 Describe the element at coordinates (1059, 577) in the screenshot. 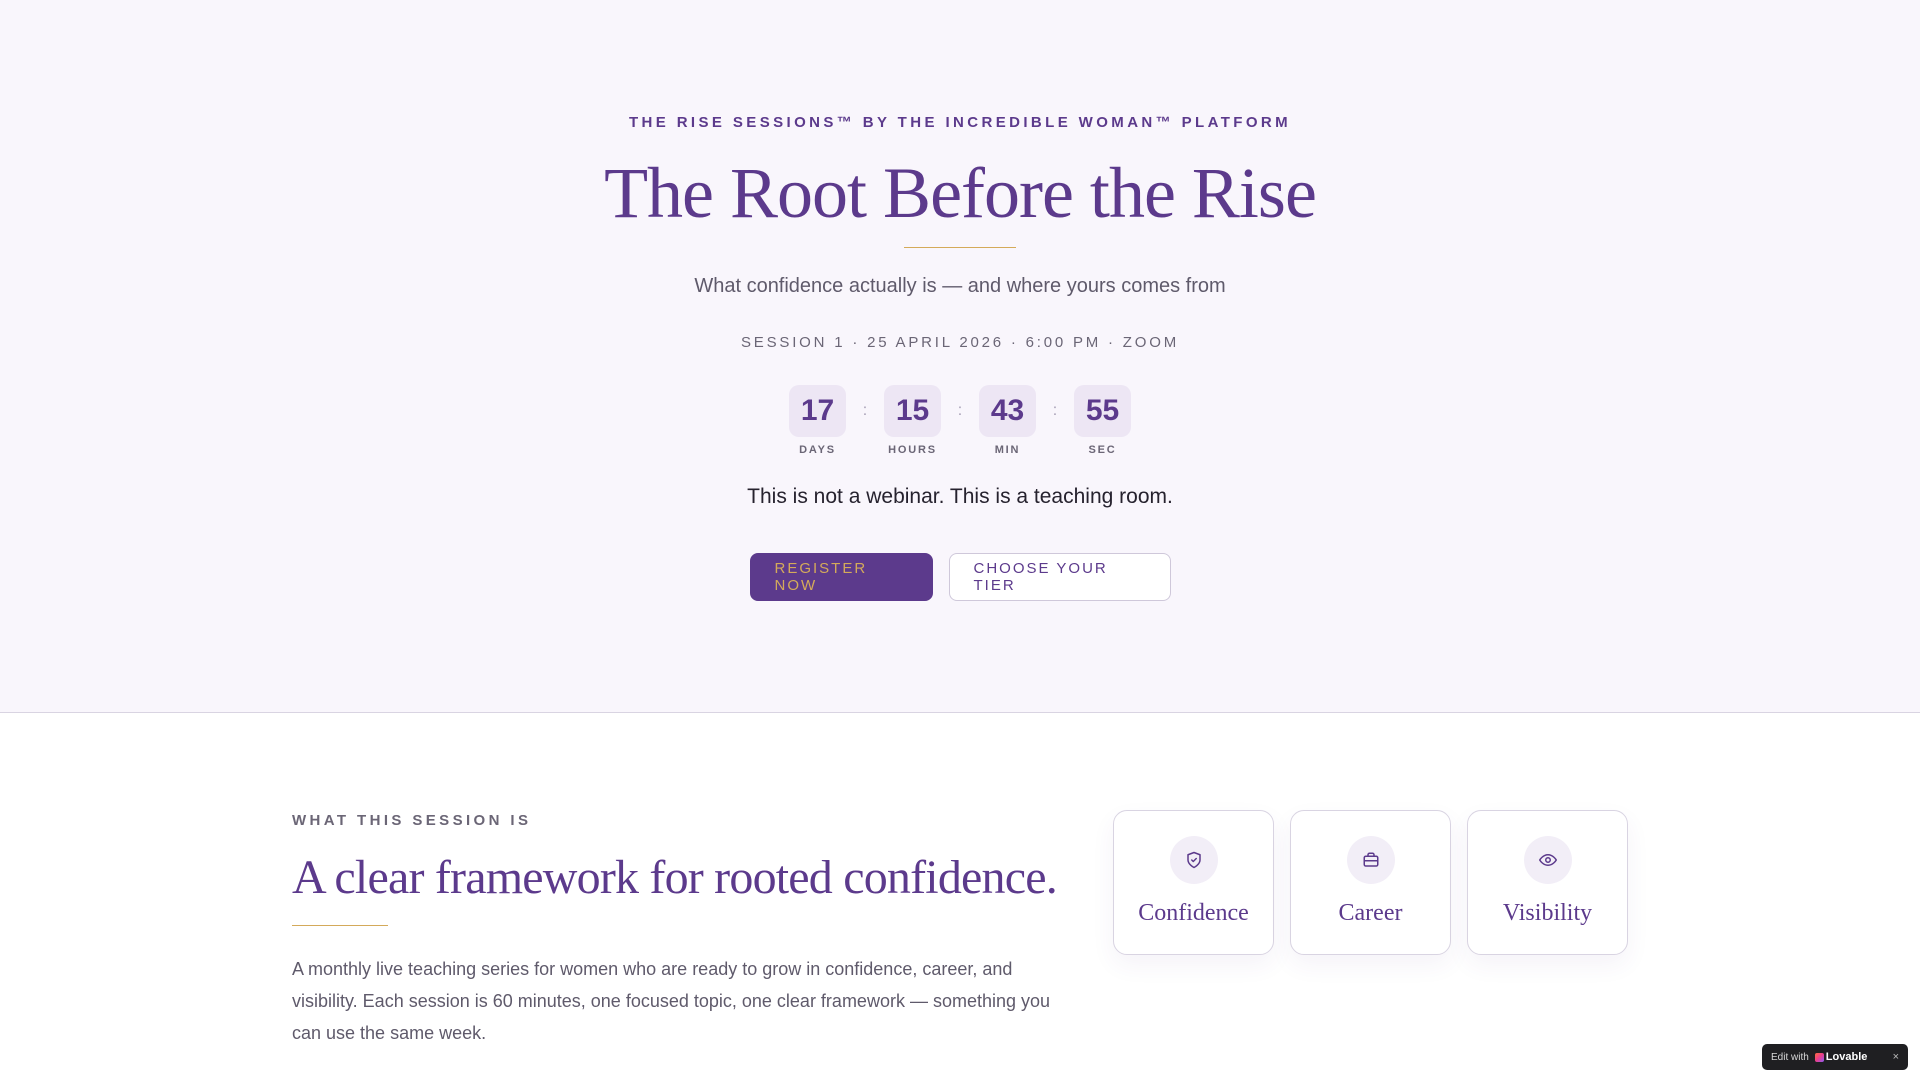

I see `choose-tier-button: CHOOSE YOUR TIER` at that location.